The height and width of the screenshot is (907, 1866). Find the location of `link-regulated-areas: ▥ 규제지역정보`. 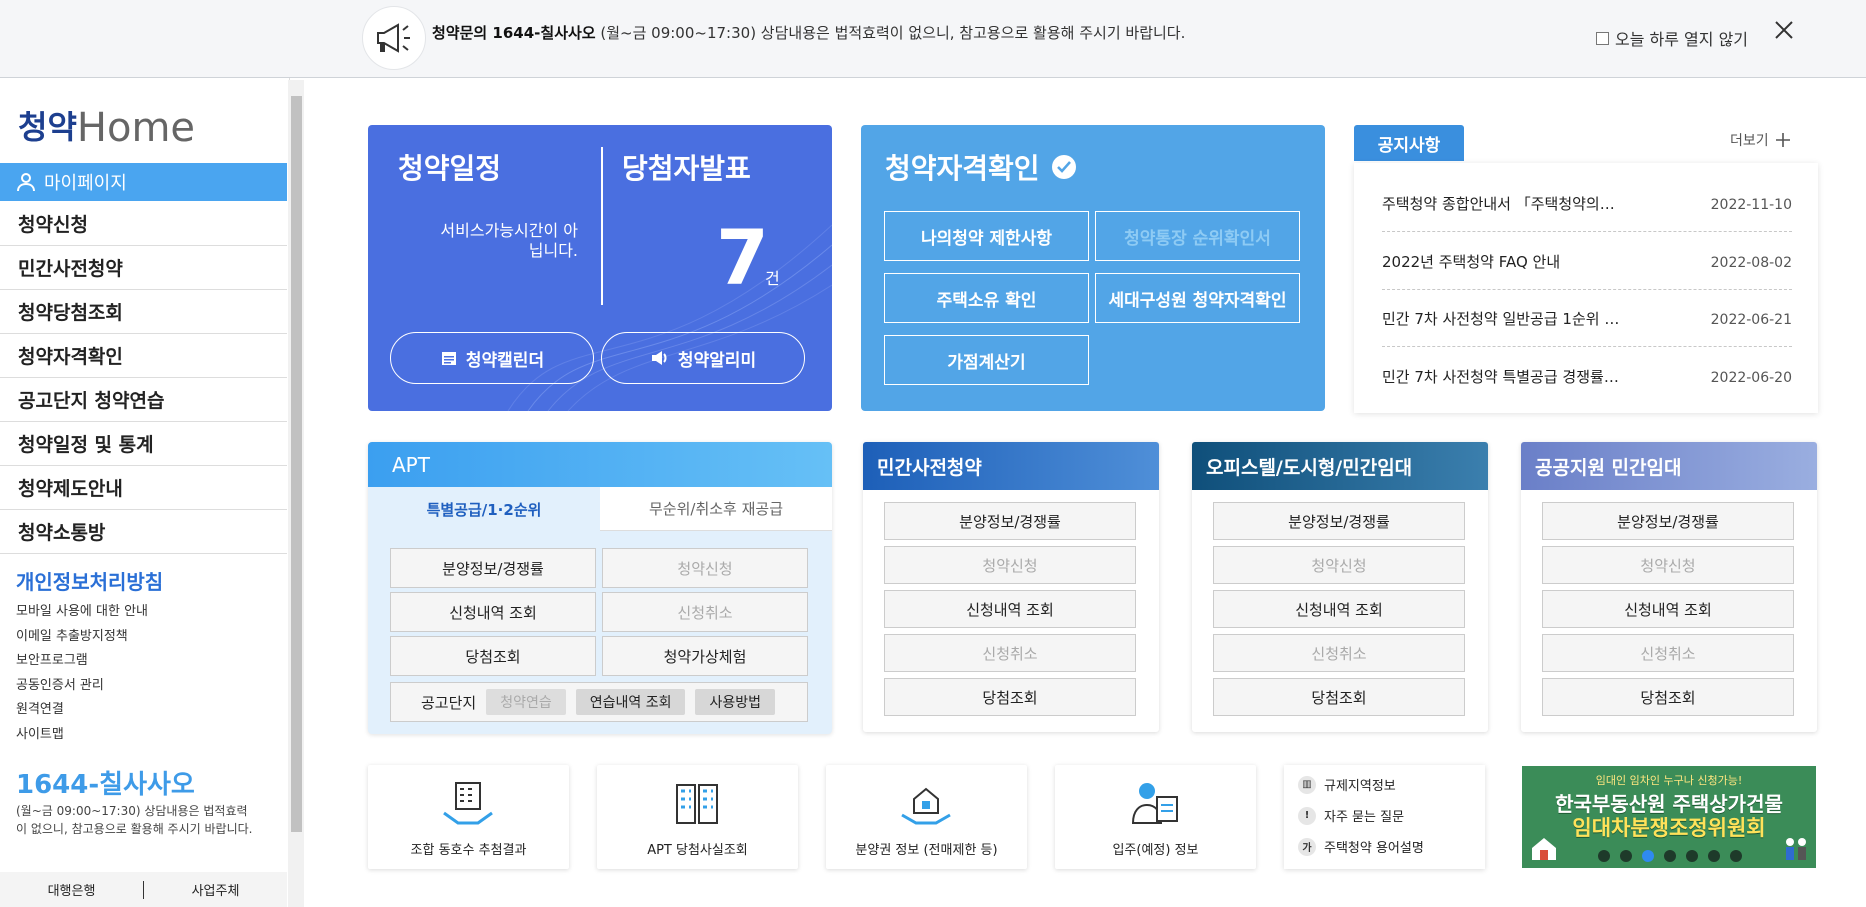

link-regulated-areas: ▥ 규제지역정보 is located at coordinates (1347, 784).